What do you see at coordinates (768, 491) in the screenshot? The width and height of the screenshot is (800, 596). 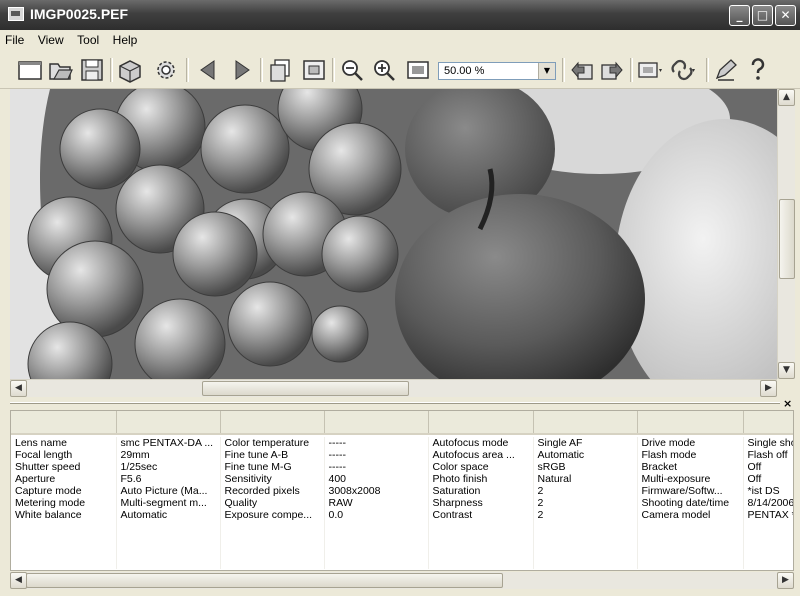 I see `info-value: *ist DS` at bounding box center [768, 491].